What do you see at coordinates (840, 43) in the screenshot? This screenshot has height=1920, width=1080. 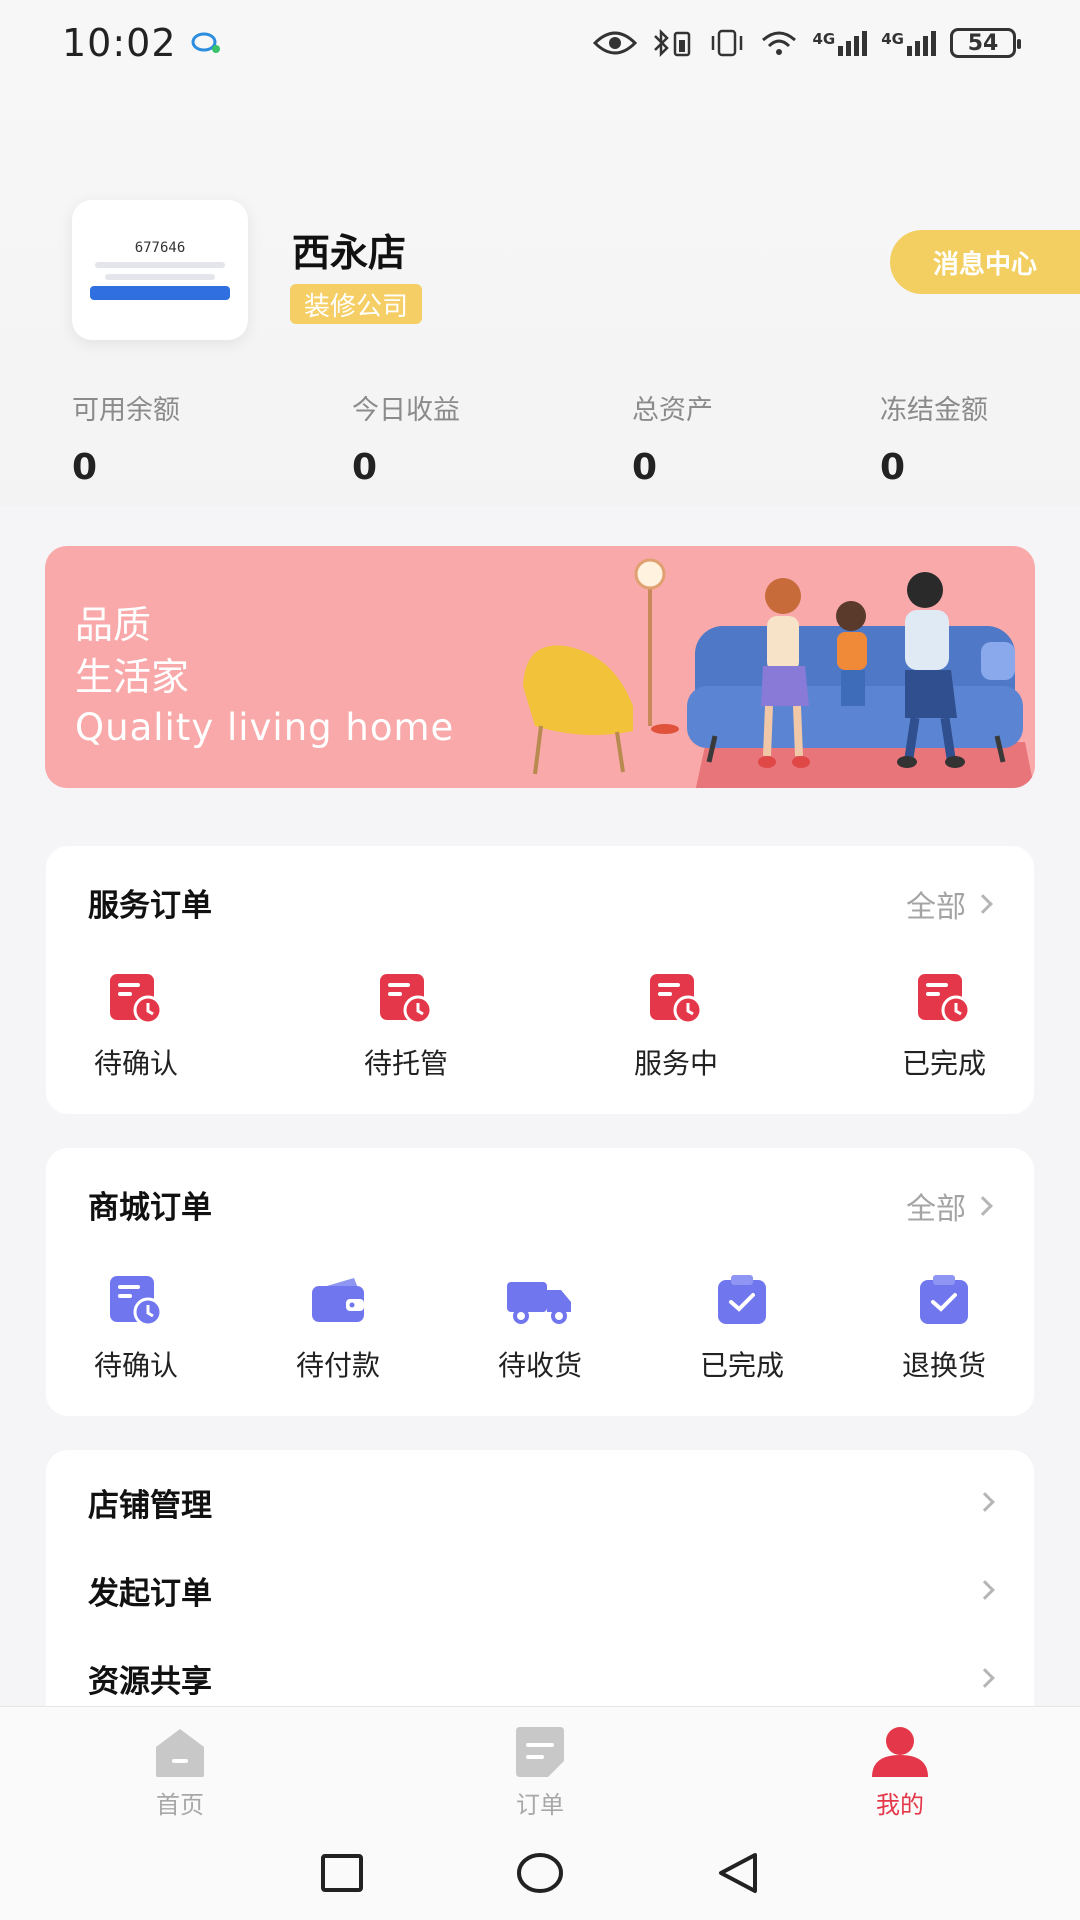 I see `signal-1-icon: 4G` at bounding box center [840, 43].